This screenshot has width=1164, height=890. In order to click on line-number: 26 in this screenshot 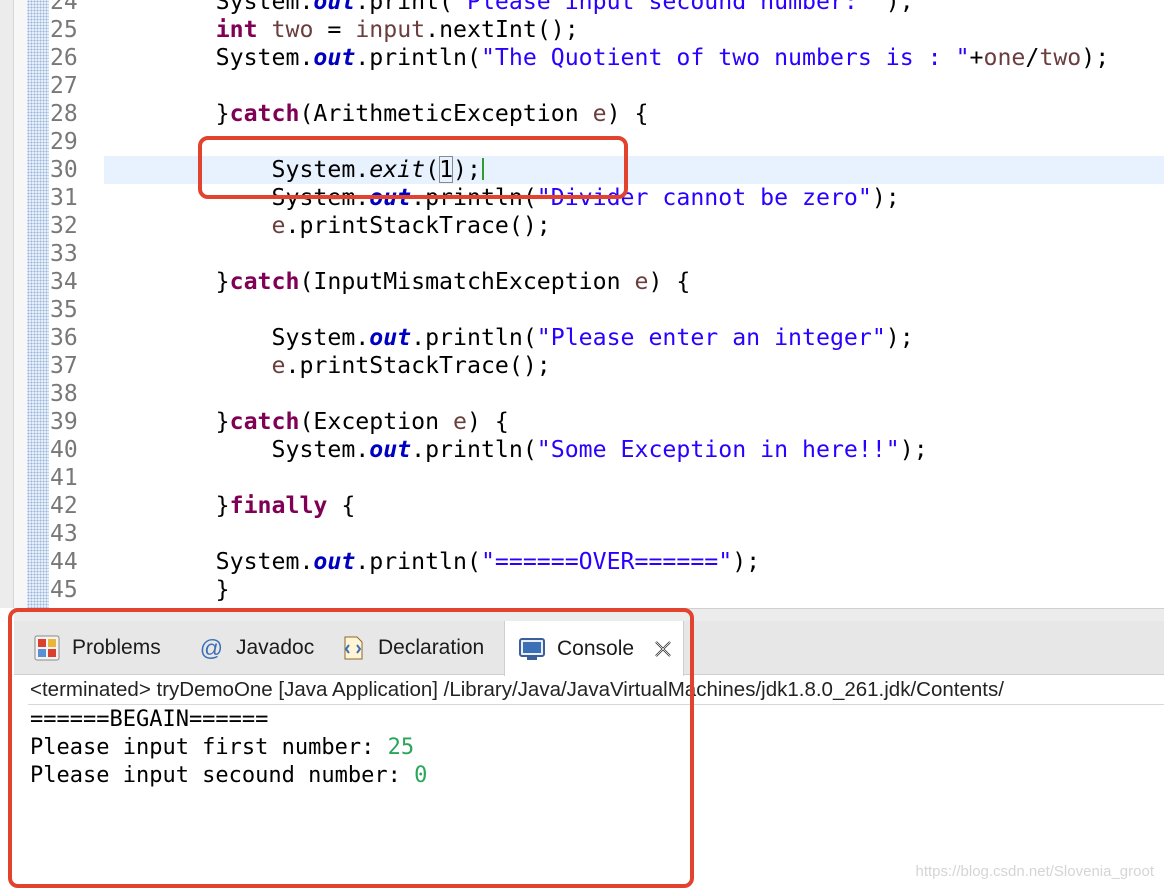, I will do `click(64, 58)`.